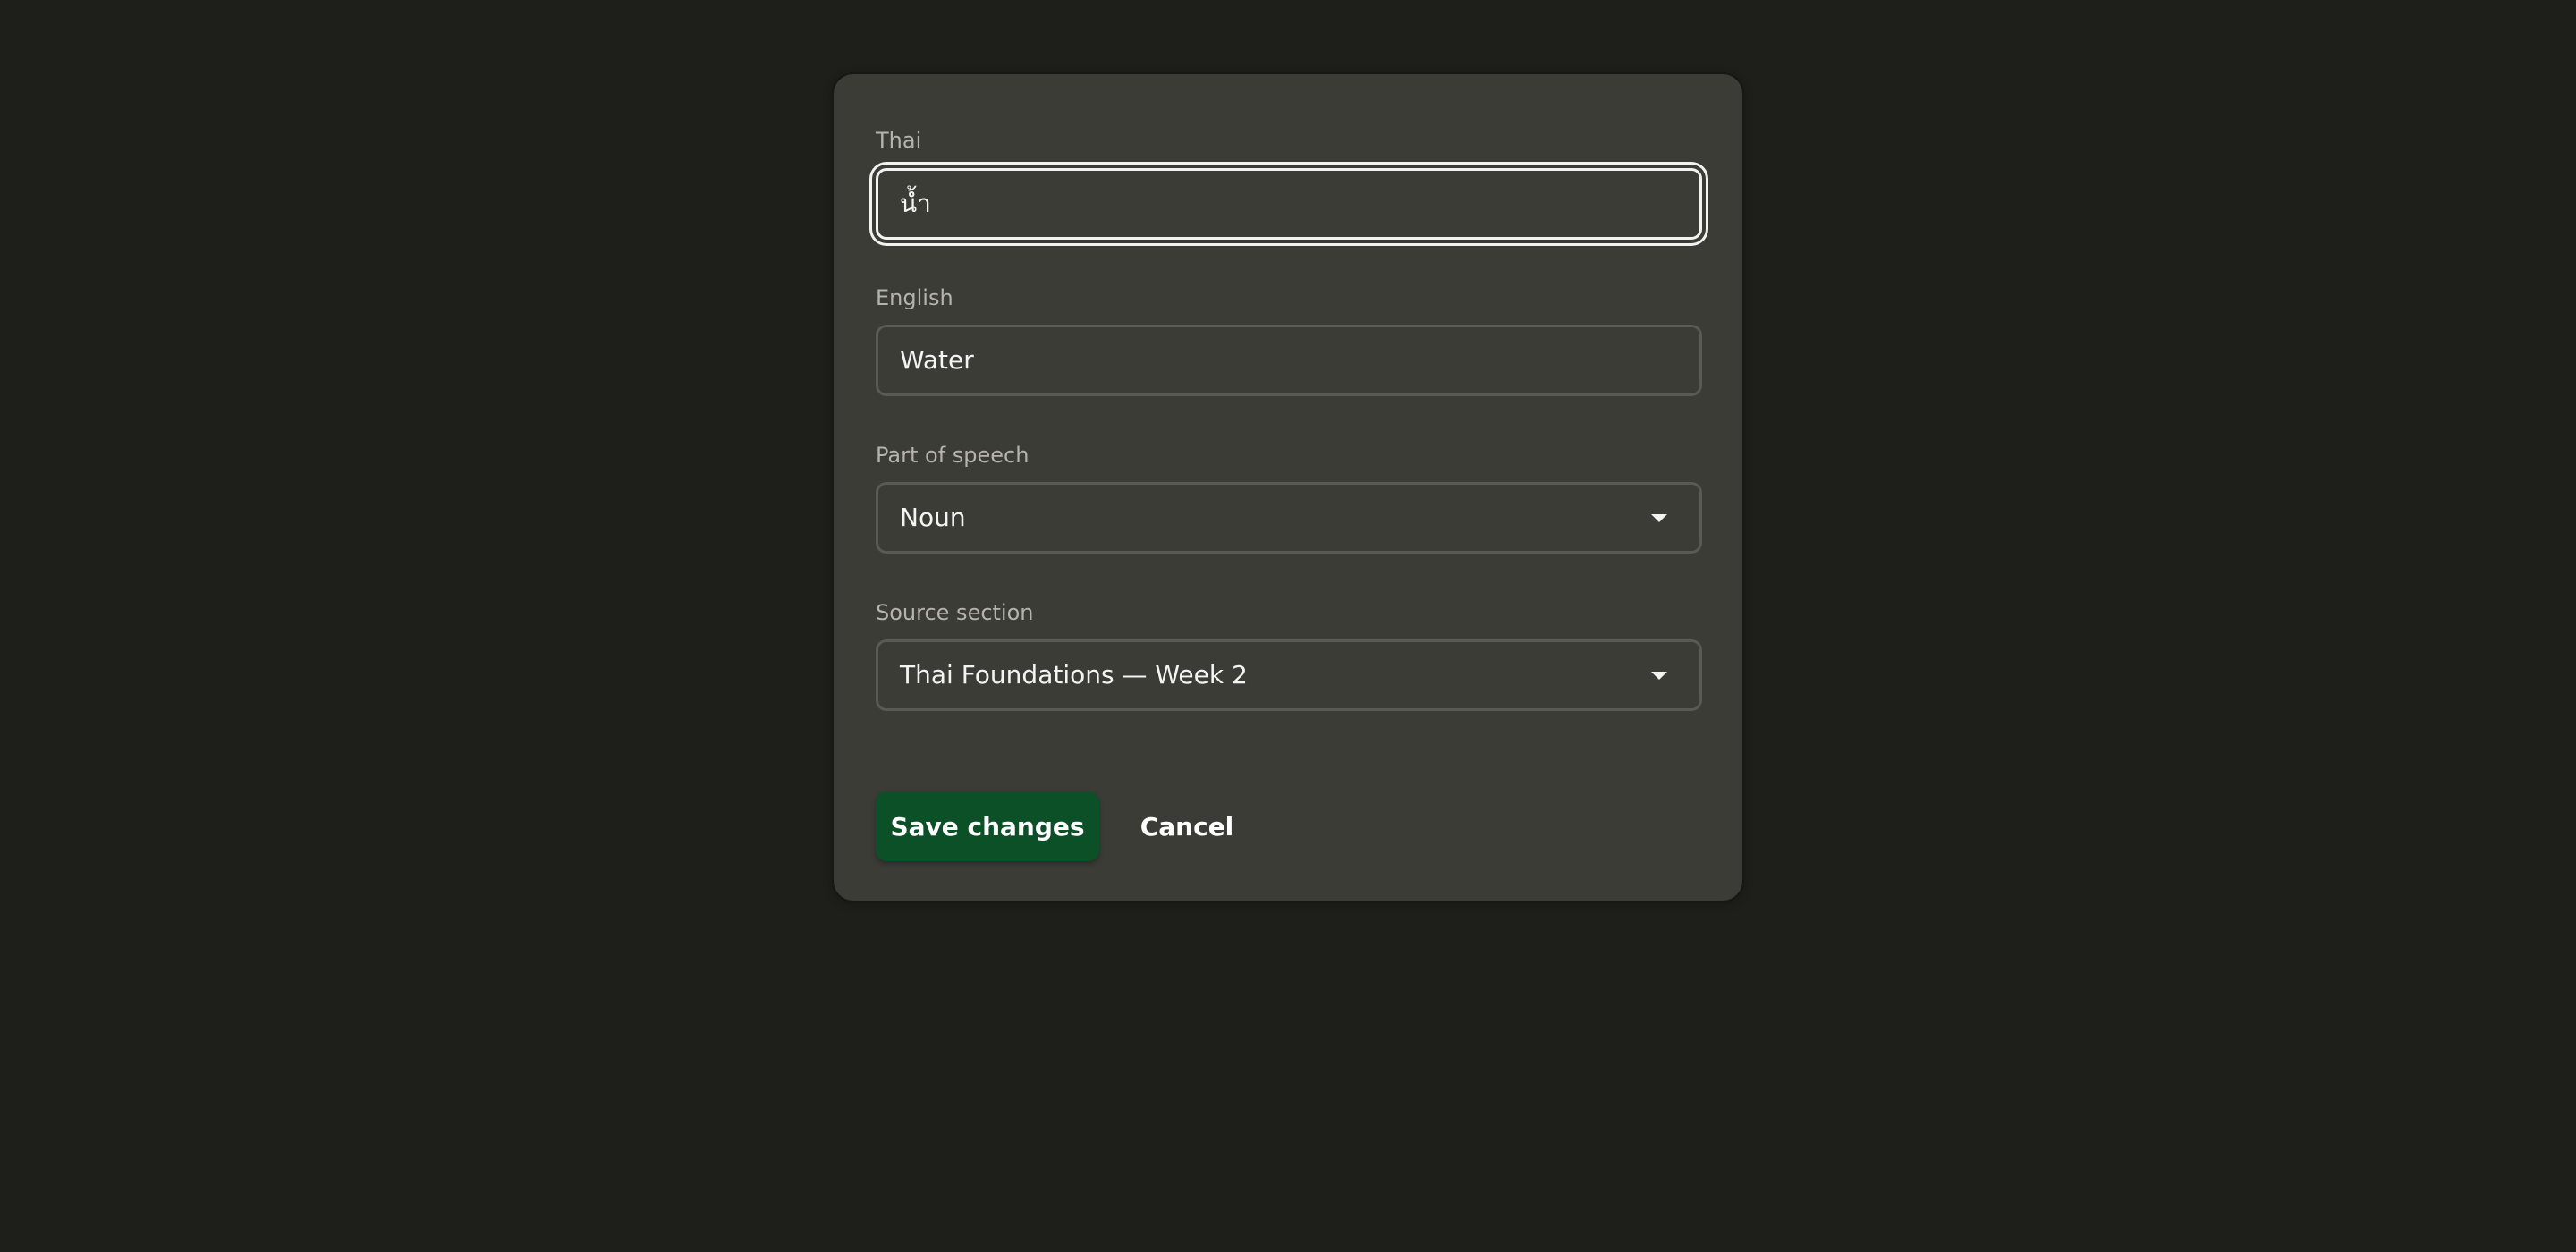  I want to click on part-of-speech-value: Noun, so click(933, 517).